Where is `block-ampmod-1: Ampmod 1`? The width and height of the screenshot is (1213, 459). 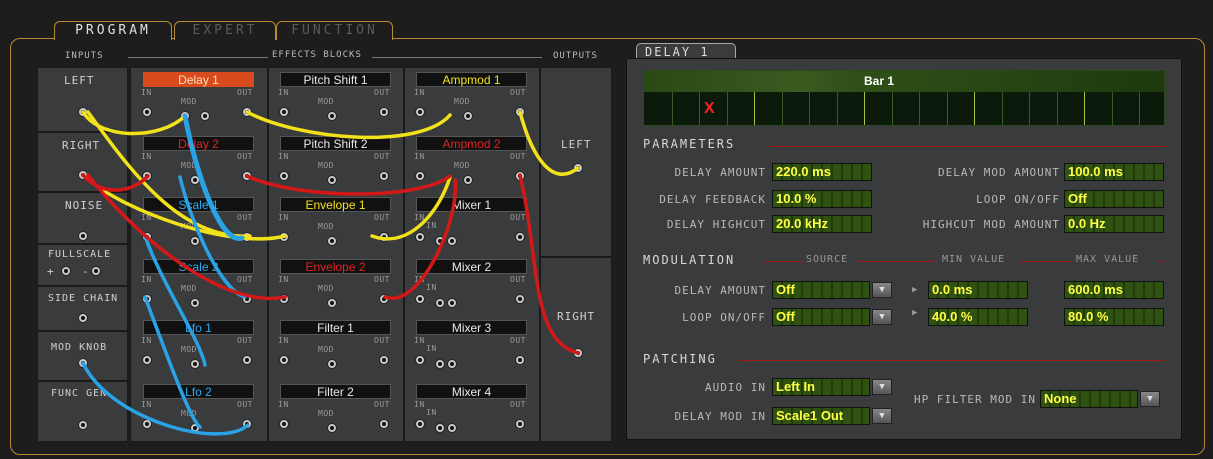 block-ampmod-1: Ampmod 1 is located at coordinates (471, 79).